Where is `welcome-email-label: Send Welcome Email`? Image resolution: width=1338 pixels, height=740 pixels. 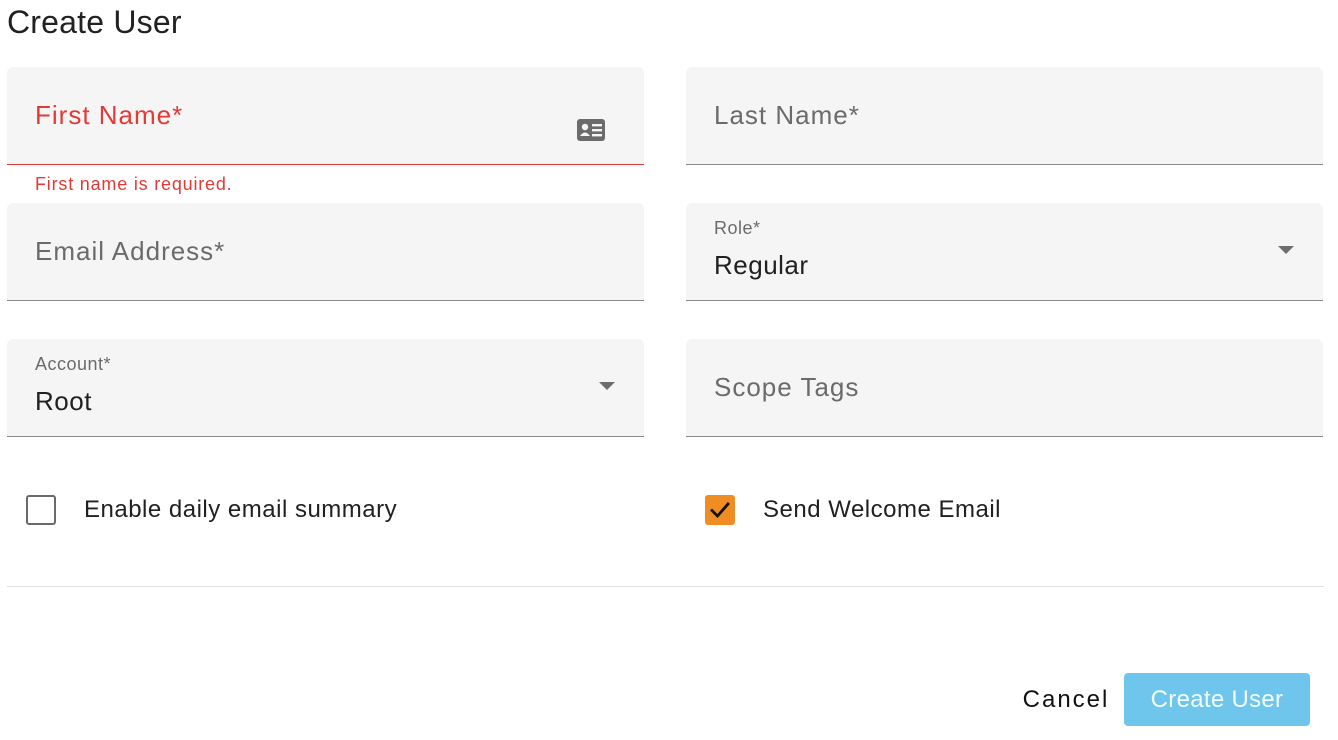
welcome-email-label: Send Welcome Email is located at coordinates (882, 510).